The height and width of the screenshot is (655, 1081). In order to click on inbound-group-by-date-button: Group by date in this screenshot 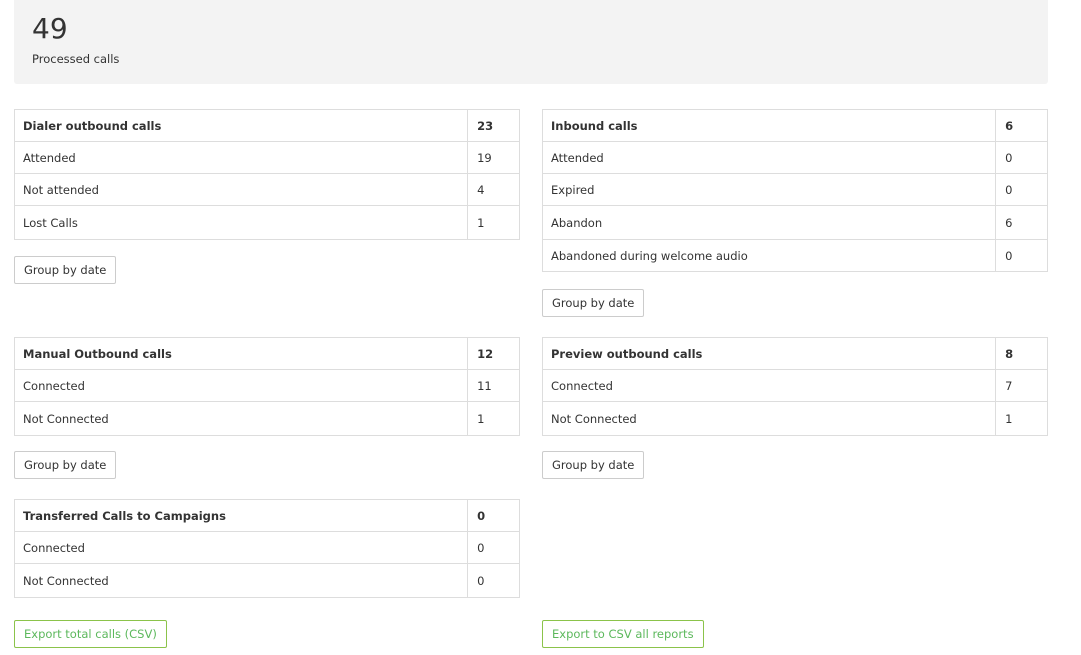, I will do `click(593, 303)`.